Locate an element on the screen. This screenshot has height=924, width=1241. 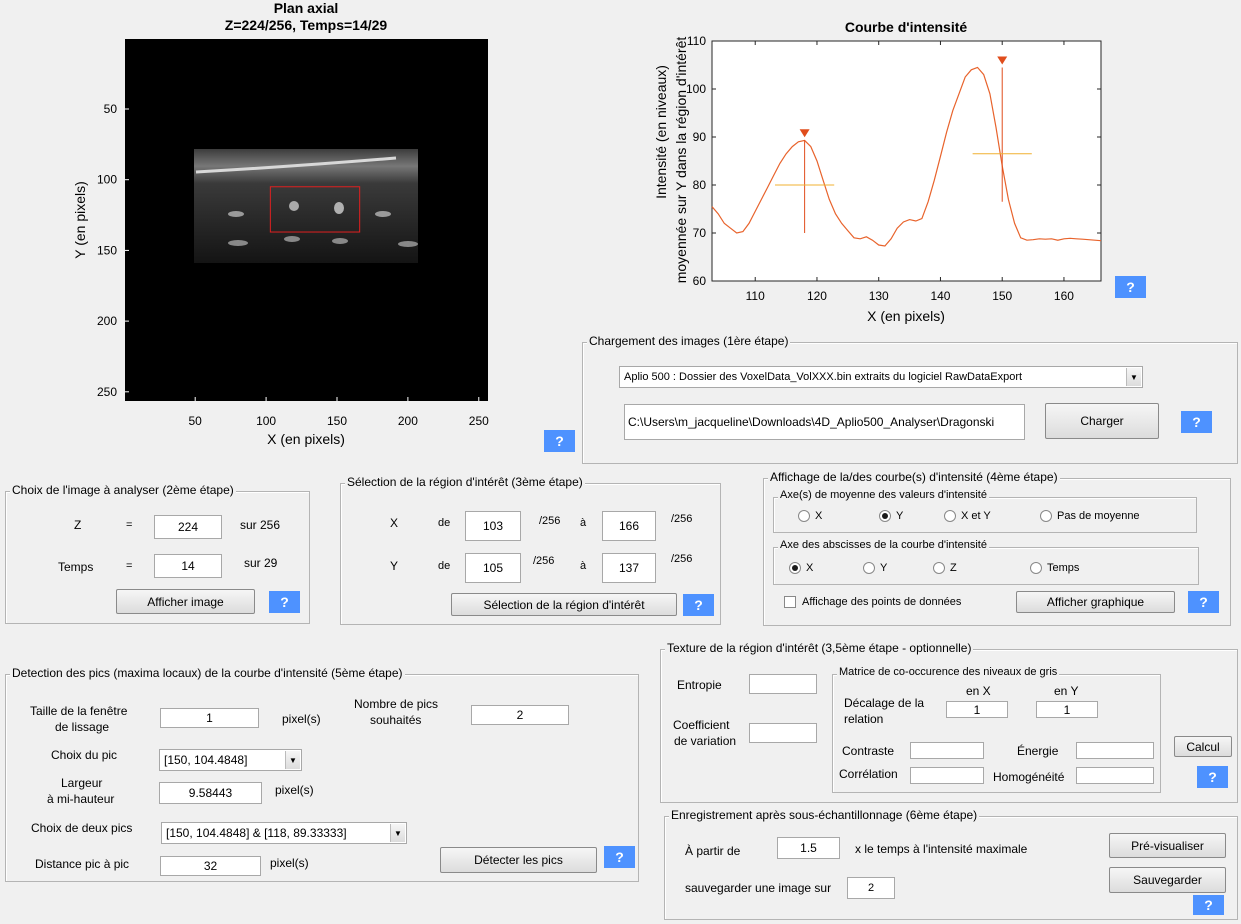
help-selection-button: ? is located at coordinates (698, 605).